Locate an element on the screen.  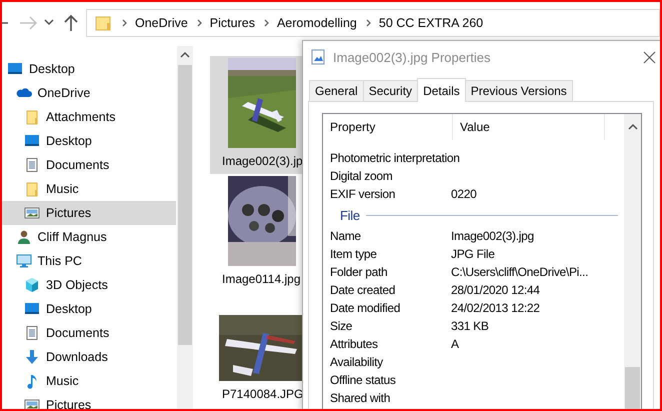
property-value: 28/01/2020 12:44 is located at coordinates (495, 290).